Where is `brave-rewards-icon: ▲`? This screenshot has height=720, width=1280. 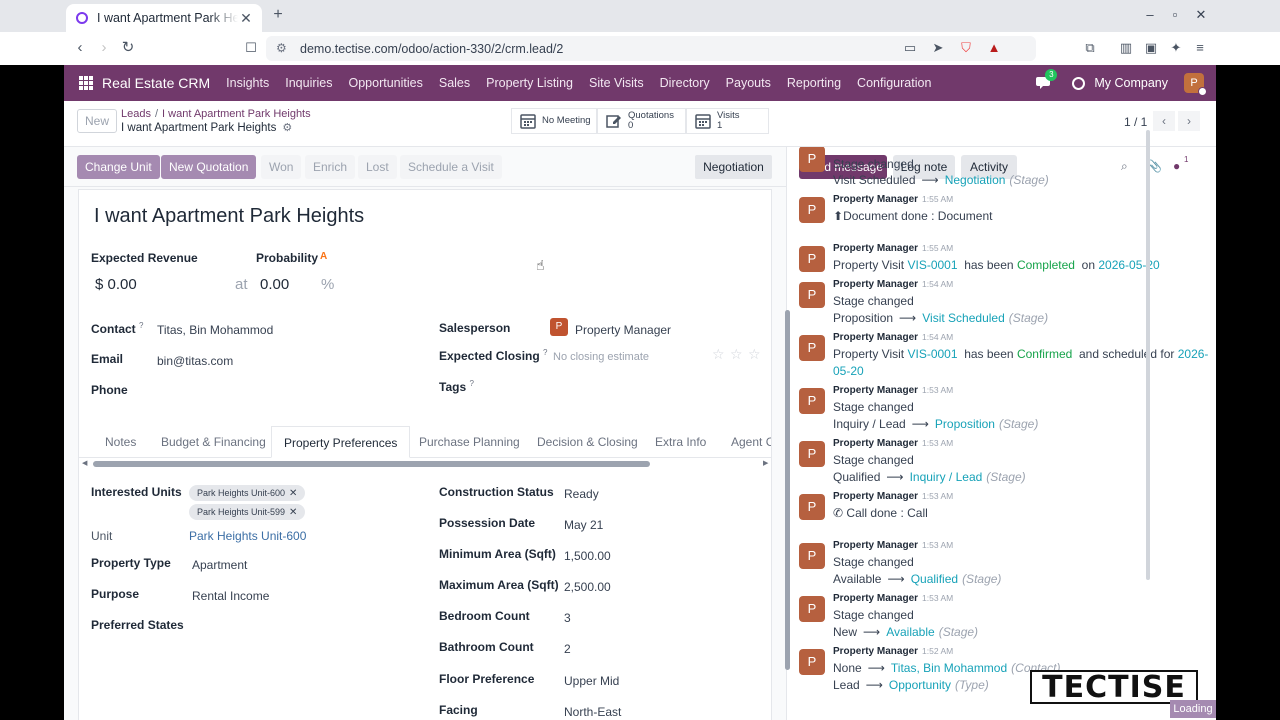
brave-rewards-icon: ▲ is located at coordinates (994, 48).